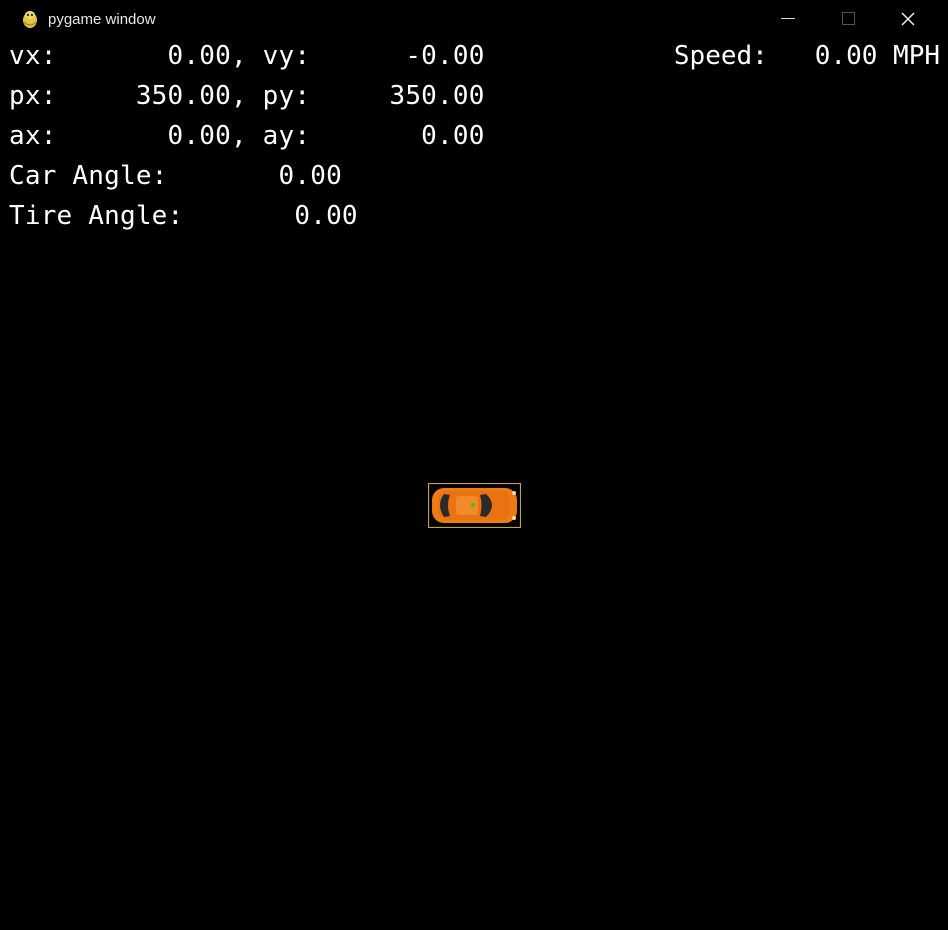  Describe the element at coordinates (247, 96) in the screenshot. I see `position-readout: px: 350.00, py: 350.00` at that location.